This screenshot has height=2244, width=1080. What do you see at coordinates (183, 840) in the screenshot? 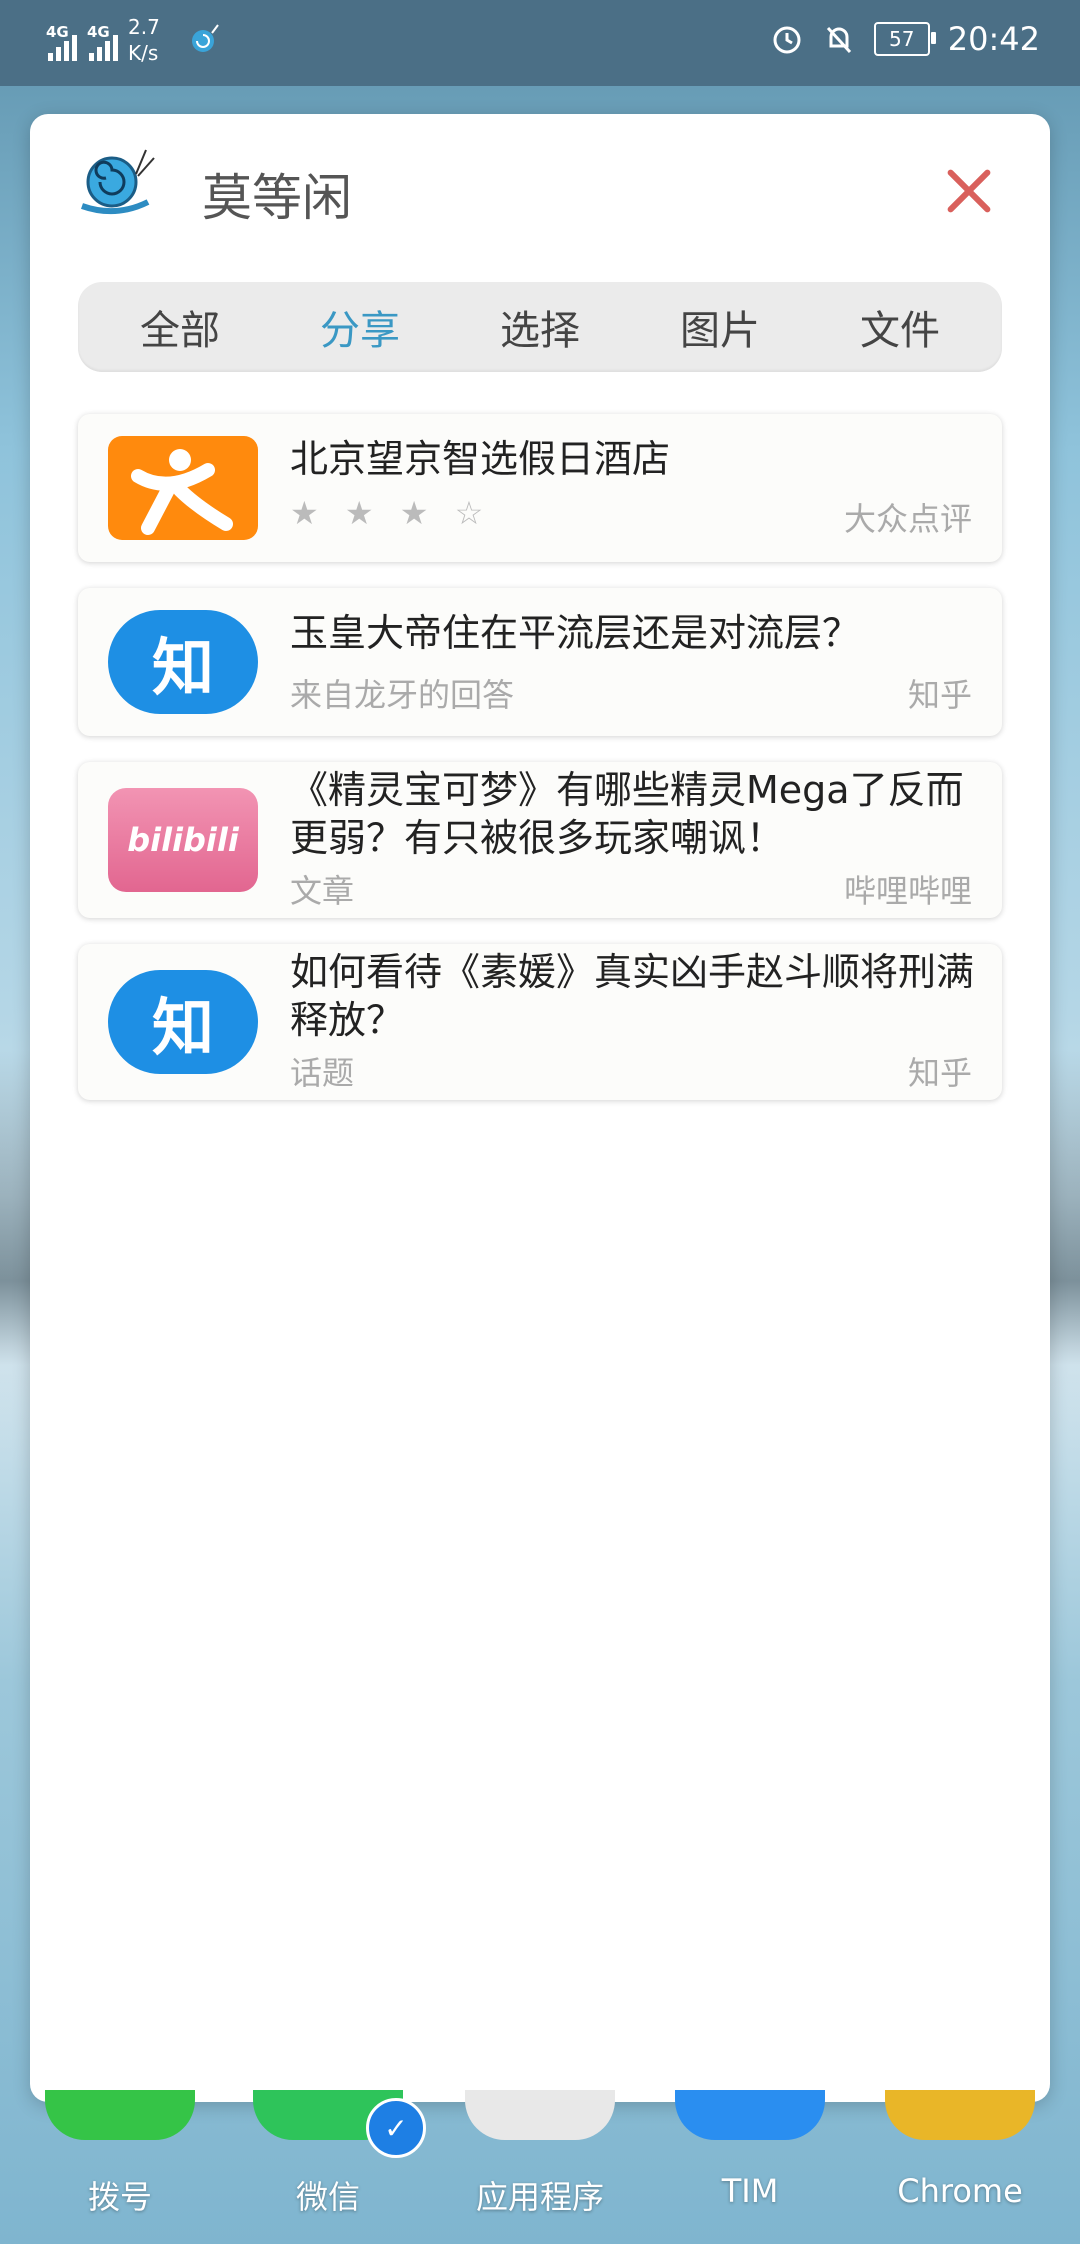
I see `bilibili-icon: bilibili` at bounding box center [183, 840].